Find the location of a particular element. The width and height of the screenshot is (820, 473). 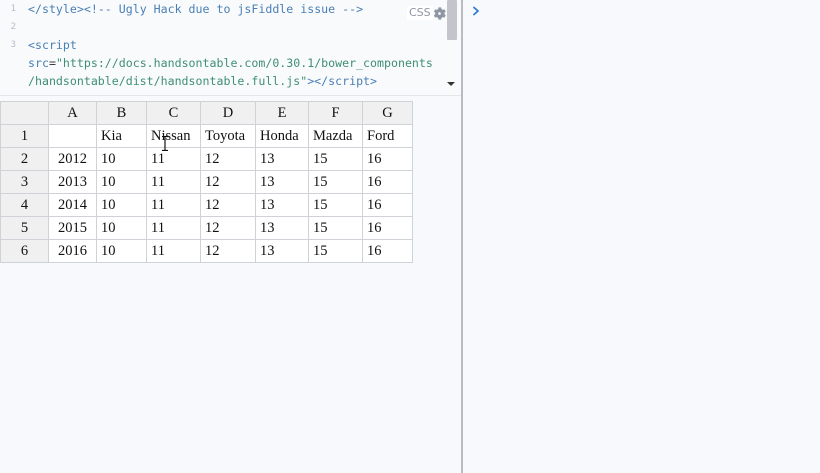

code-token: < is located at coordinates (31, 45).